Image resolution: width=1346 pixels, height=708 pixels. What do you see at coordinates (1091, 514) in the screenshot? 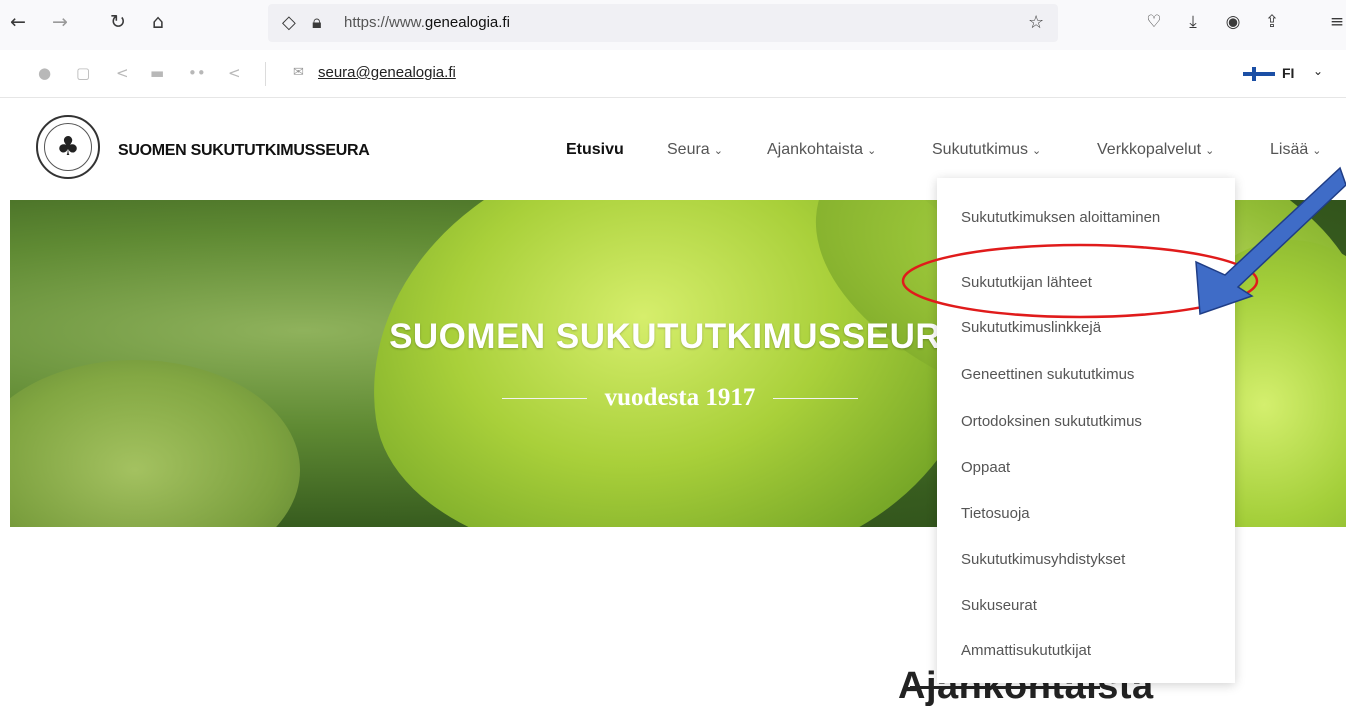
I see `dropdown-item: Tietosuoja` at bounding box center [1091, 514].